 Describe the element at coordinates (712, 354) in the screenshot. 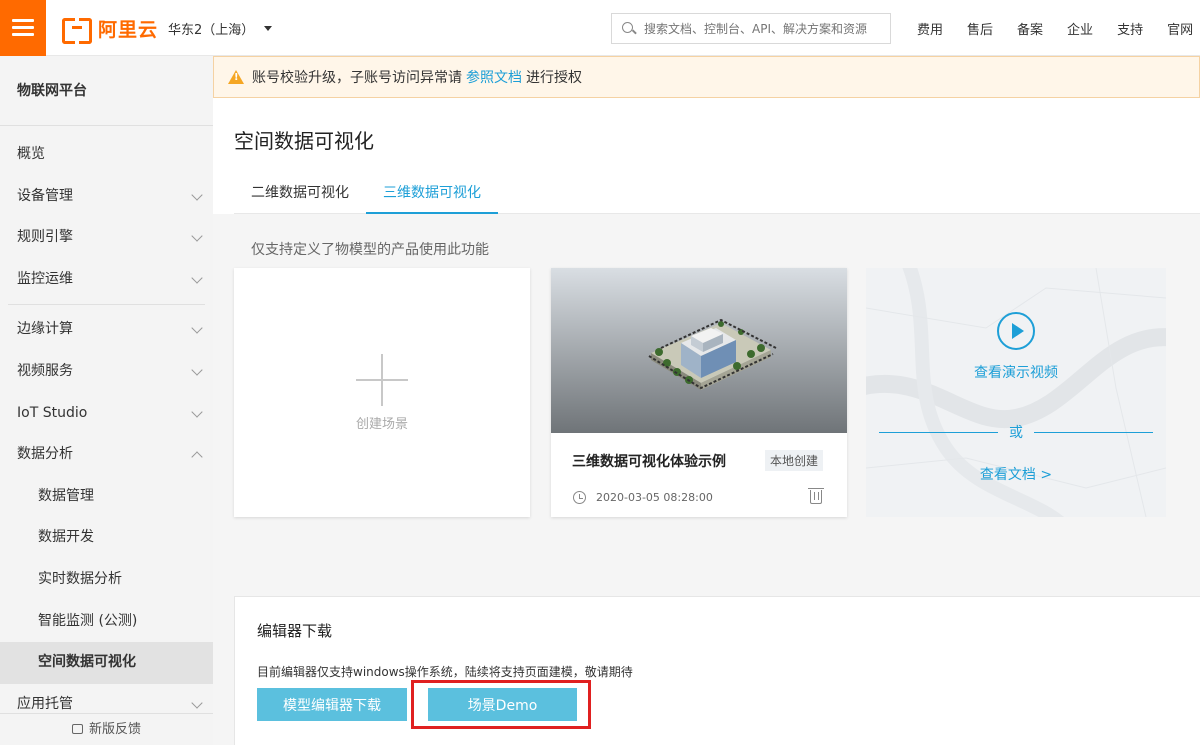

I see `building-3d-thumbnail` at that location.